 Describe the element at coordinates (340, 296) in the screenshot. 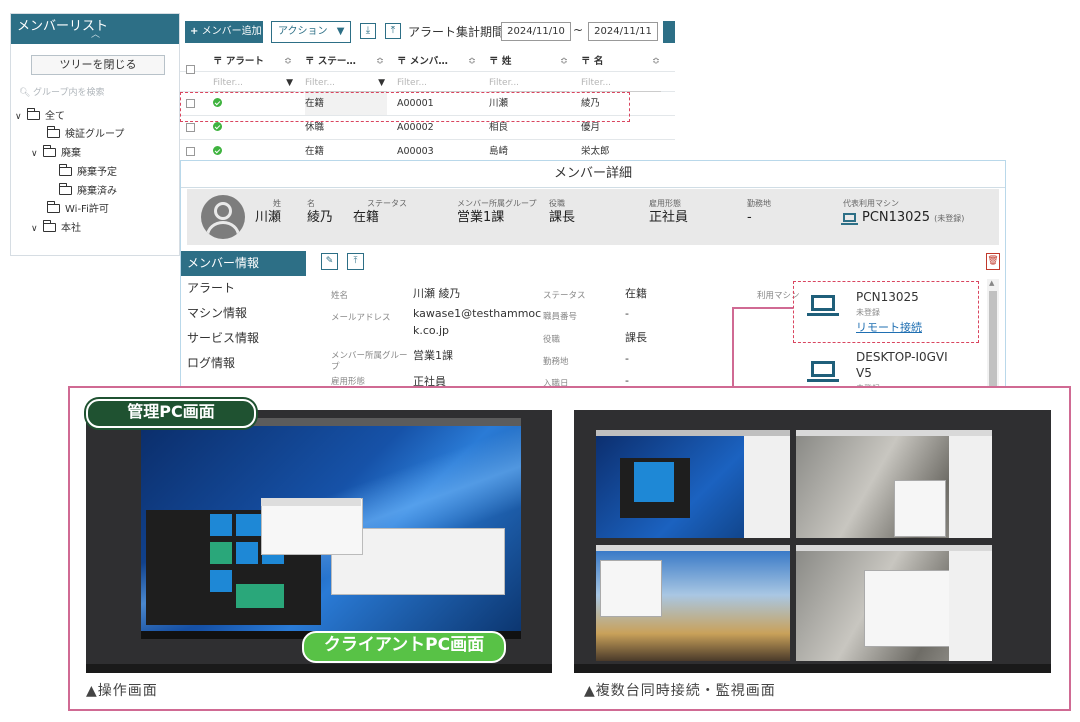

I see `name-field-label: 姓名` at that location.